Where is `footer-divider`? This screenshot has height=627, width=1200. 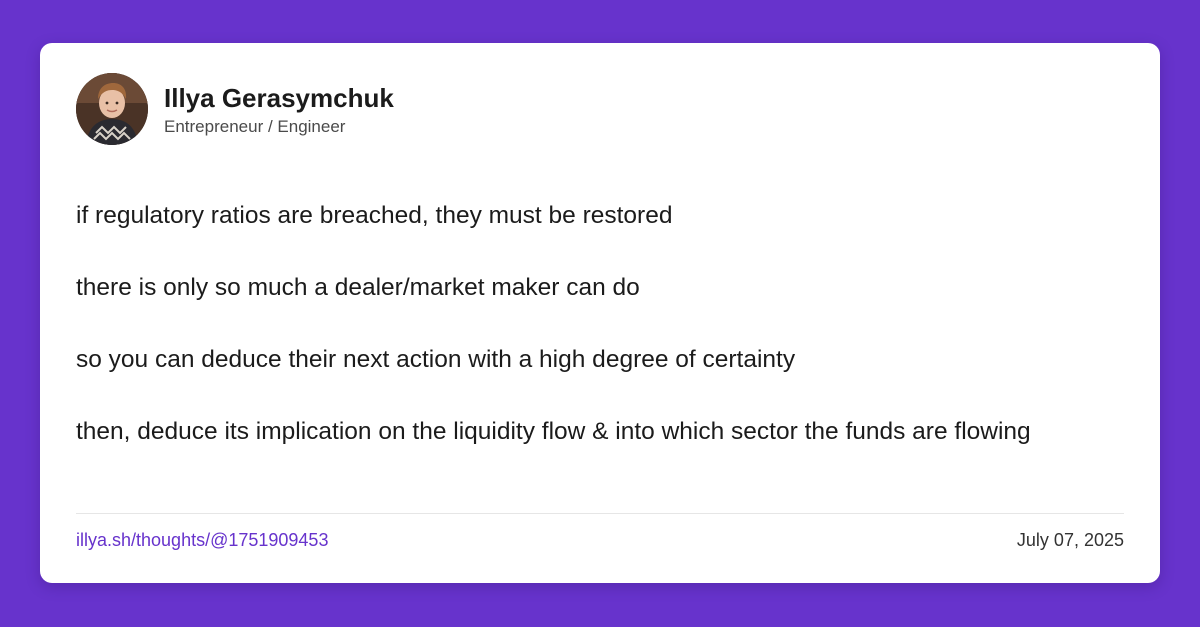 footer-divider is located at coordinates (600, 513).